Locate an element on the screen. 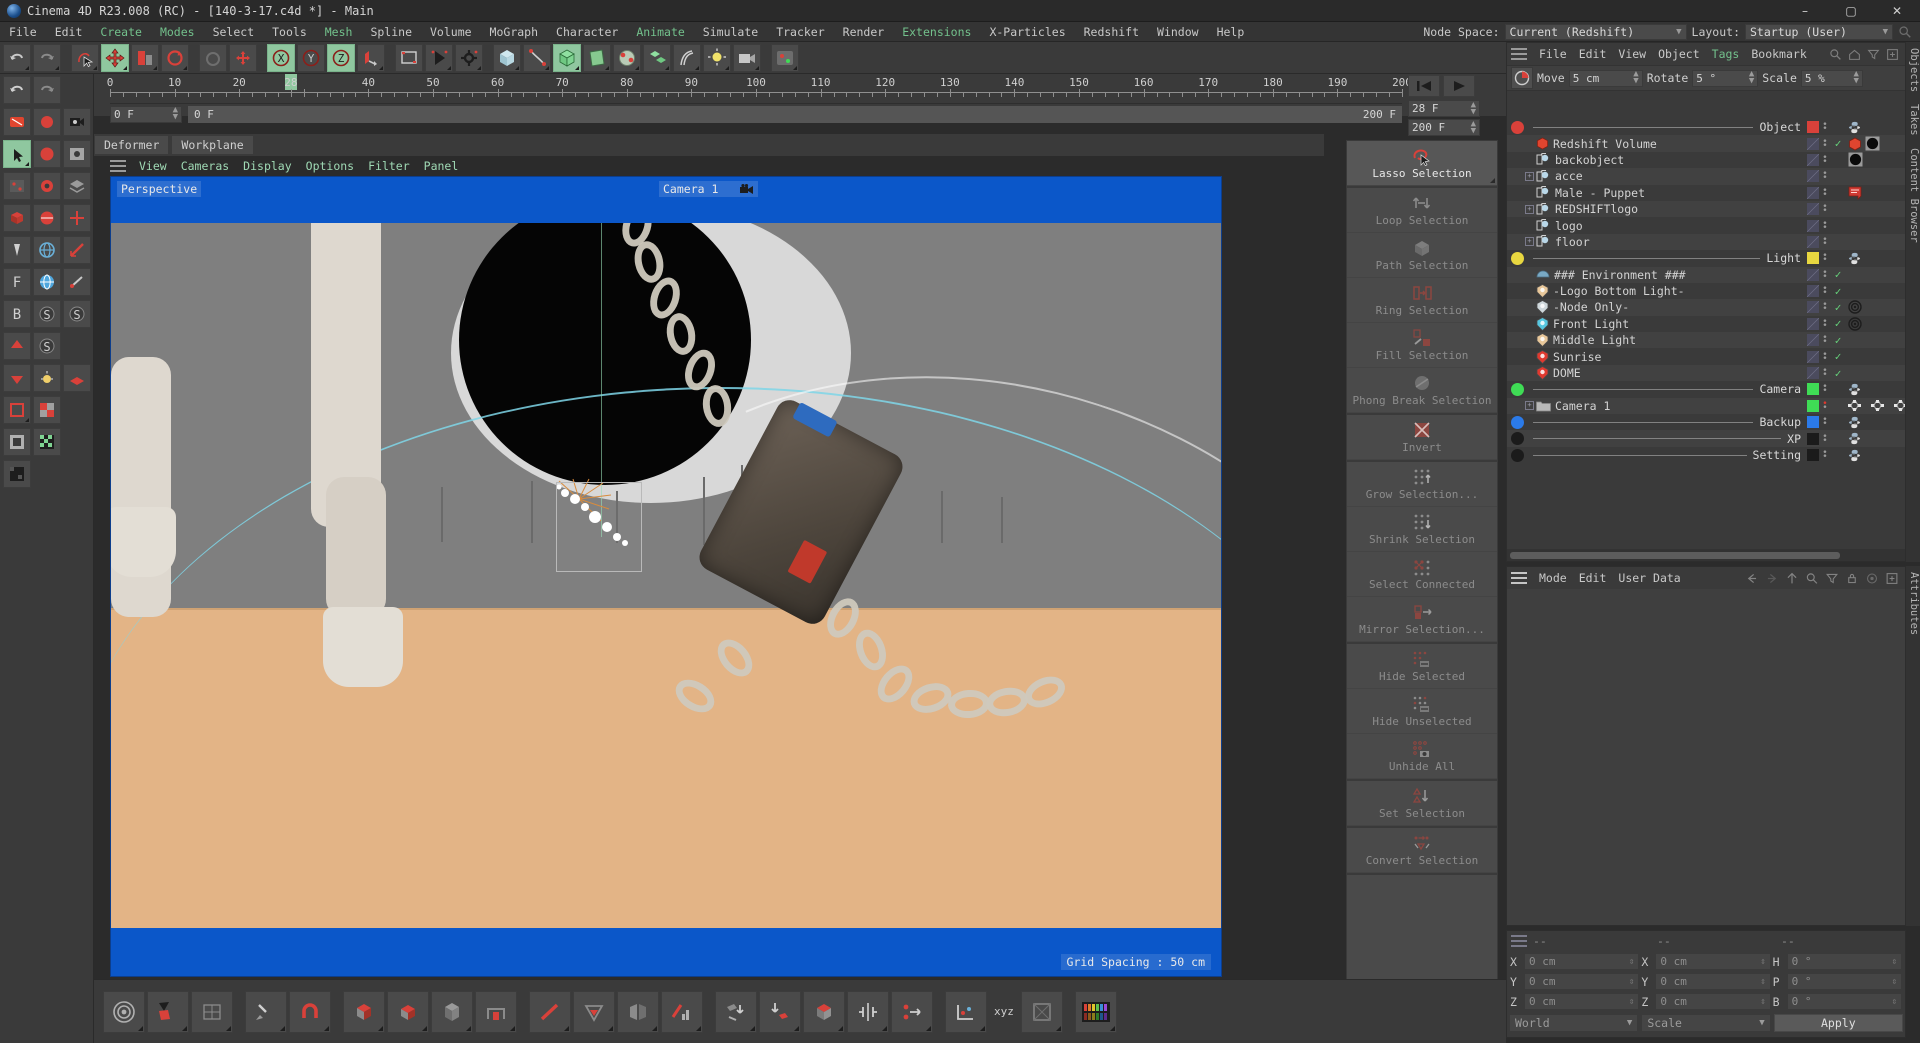  y-axis-lock-button: Y is located at coordinates (311, 57).